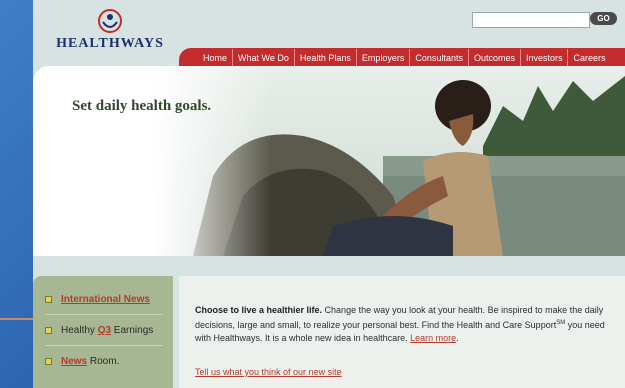 The image size is (625, 388). I want to click on sidebar-item-q3-earnings: Healthy Q3 Earnings, so click(99, 330).